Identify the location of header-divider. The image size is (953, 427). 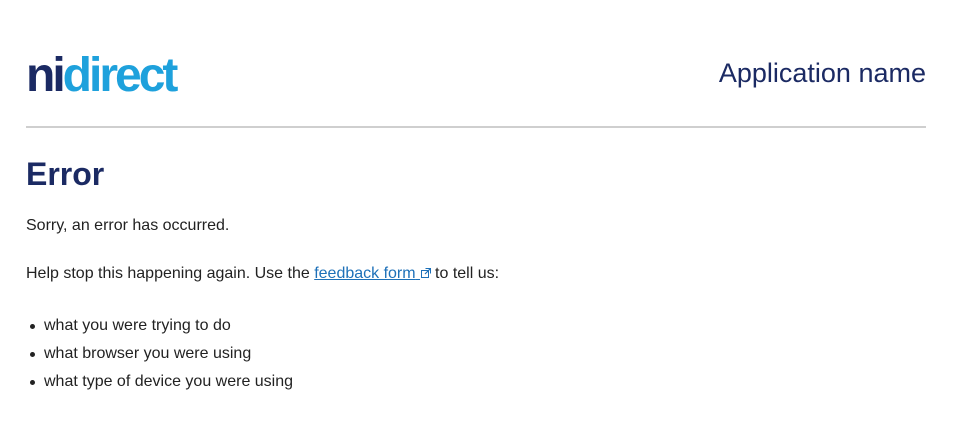
(476, 127).